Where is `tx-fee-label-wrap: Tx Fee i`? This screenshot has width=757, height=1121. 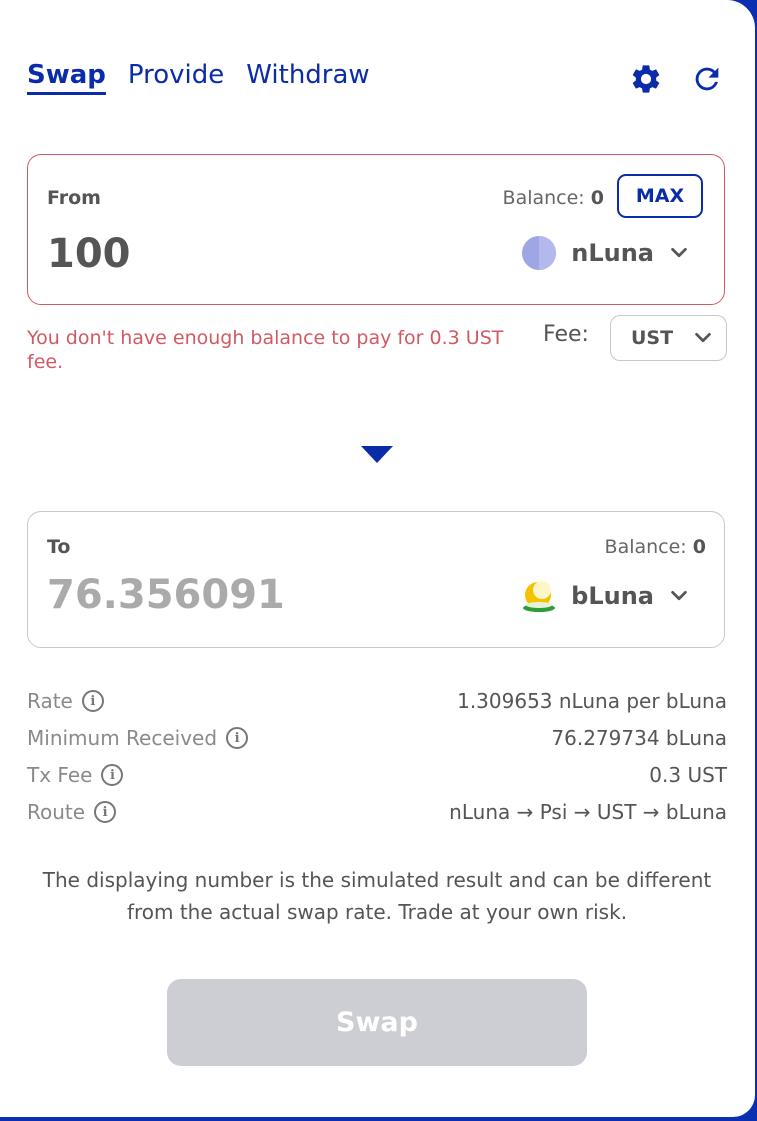
tx-fee-label-wrap: Tx Fee i is located at coordinates (75, 775).